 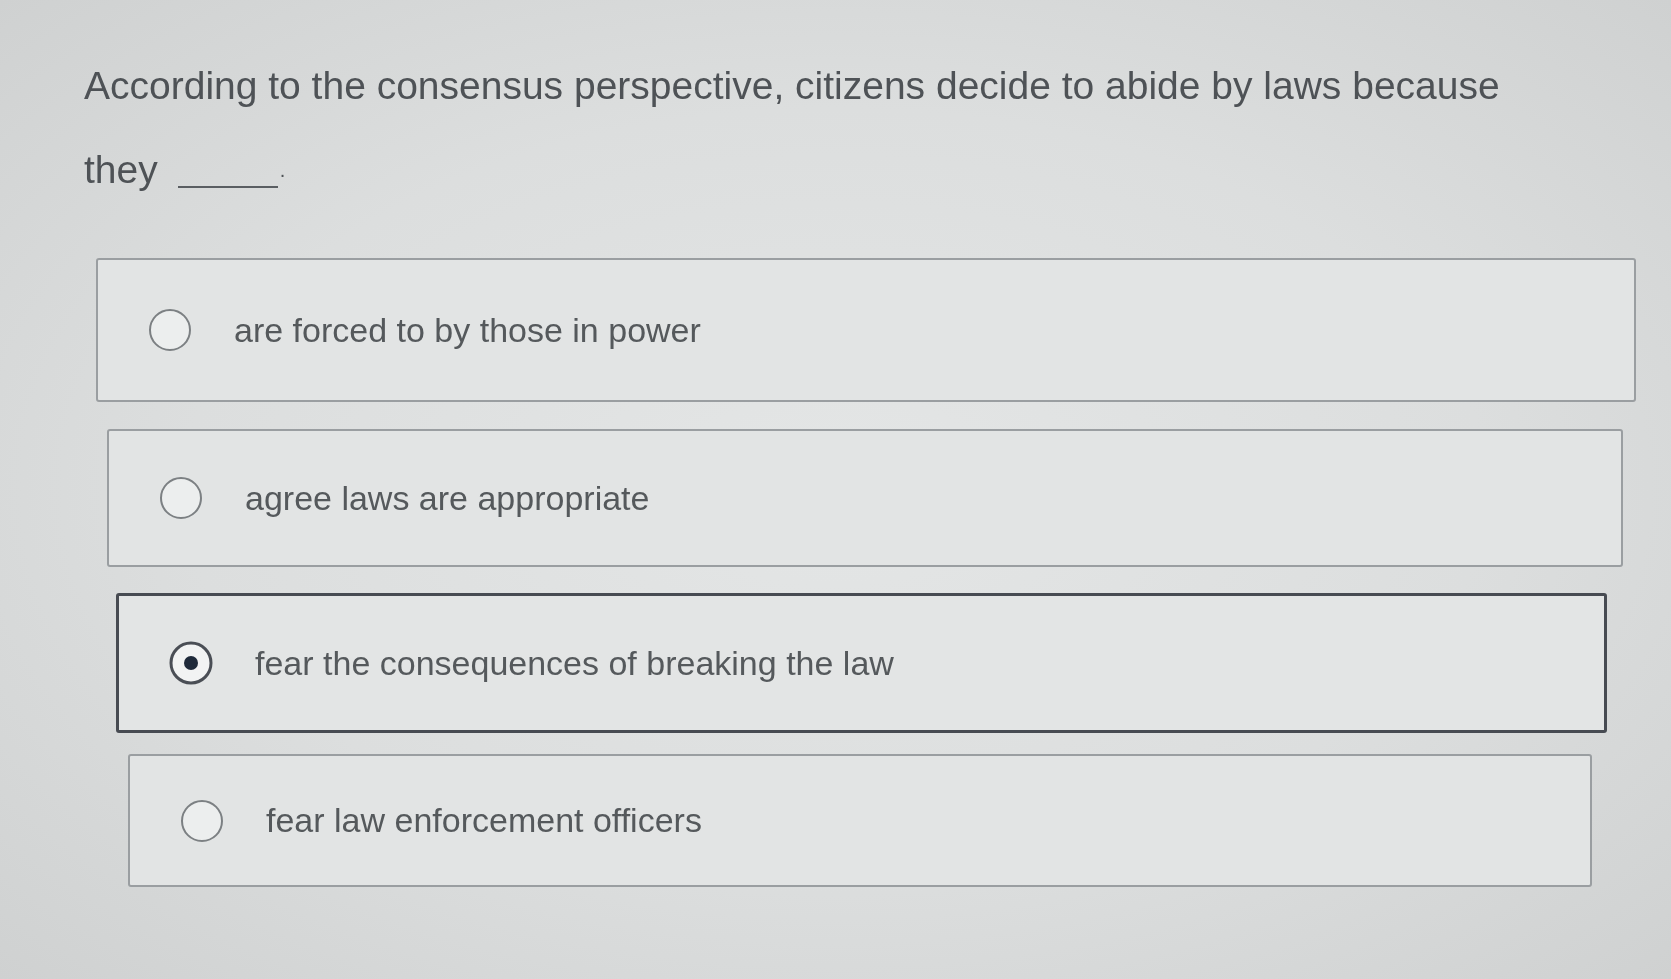 What do you see at coordinates (447, 498) in the screenshot?
I see `option-label: agree laws are appropriate` at bounding box center [447, 498].